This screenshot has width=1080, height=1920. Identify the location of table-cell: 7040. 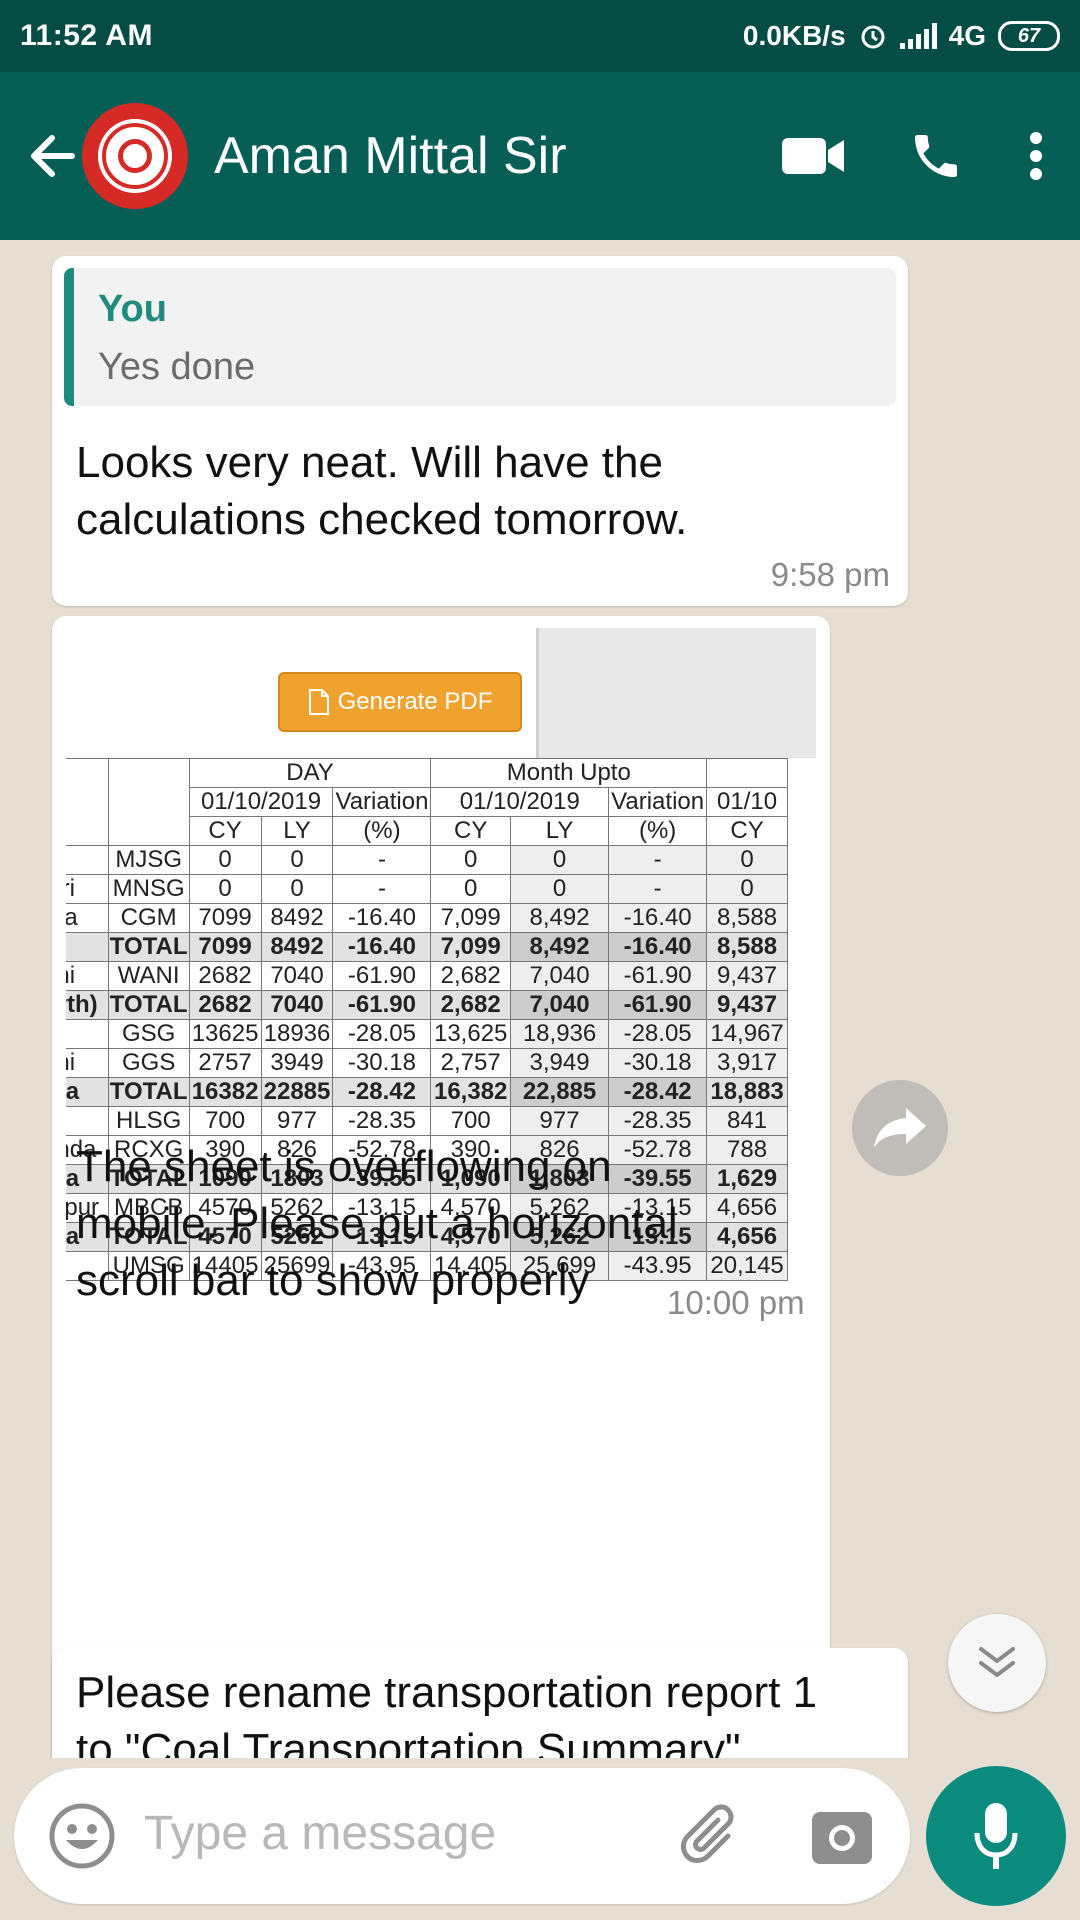
(297, 976).